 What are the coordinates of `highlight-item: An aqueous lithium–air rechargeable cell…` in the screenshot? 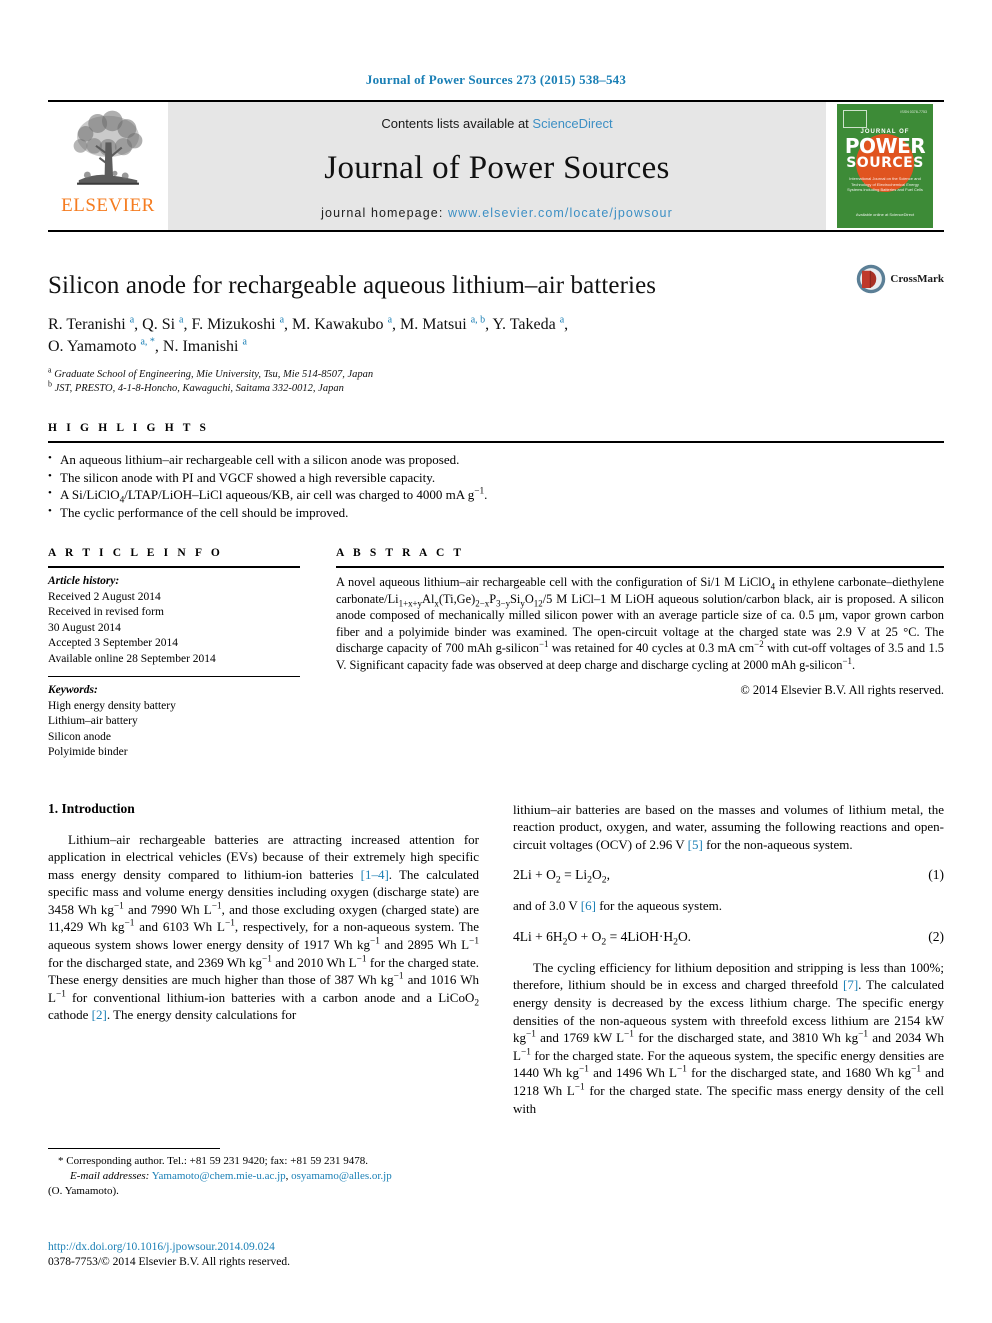 It's located at (496, 459).